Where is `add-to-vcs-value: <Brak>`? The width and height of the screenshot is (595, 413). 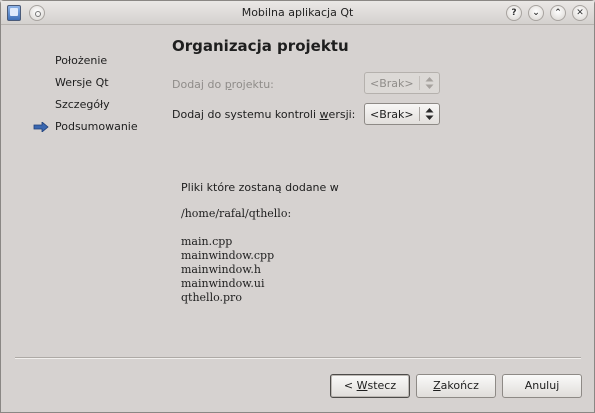 add-to-vcs-value: <Brak> is located at coordinates (392, 114).